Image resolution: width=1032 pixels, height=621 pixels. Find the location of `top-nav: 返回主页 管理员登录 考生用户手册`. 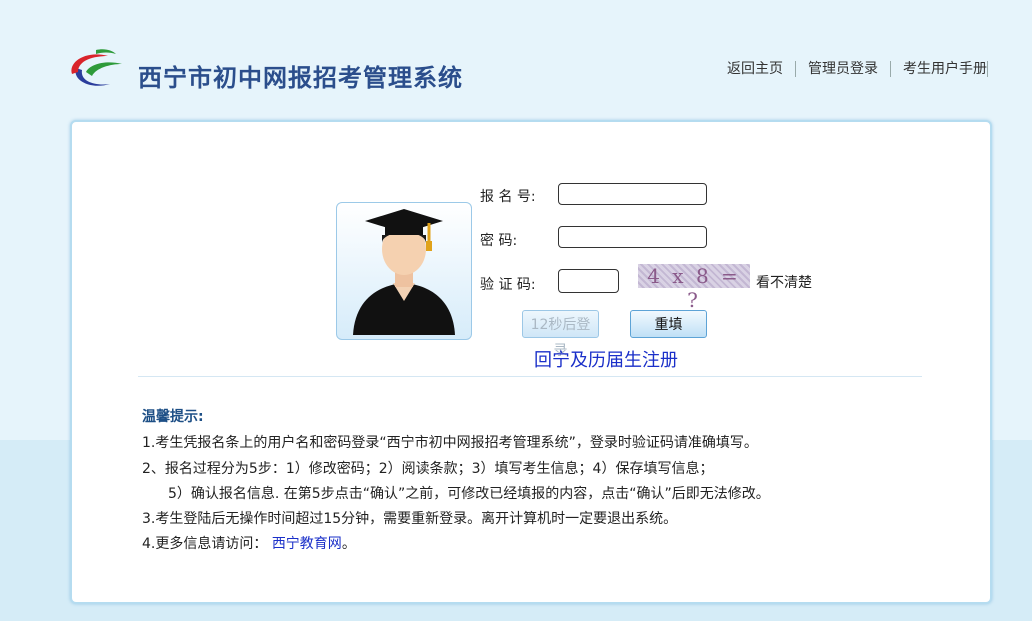

top-nav: 返回主页 管理员登录 考生用户手册 is located at coordinates (851, 69).